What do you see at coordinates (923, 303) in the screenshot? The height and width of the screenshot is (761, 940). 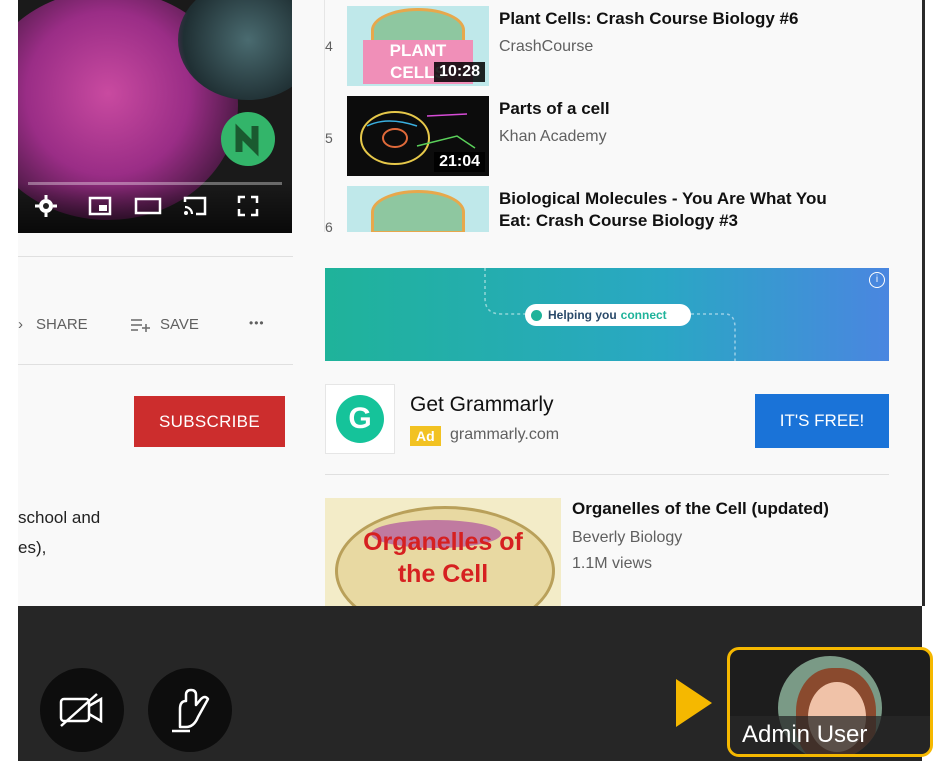 I see `window-edge-line` at bounding box center [923, 303].